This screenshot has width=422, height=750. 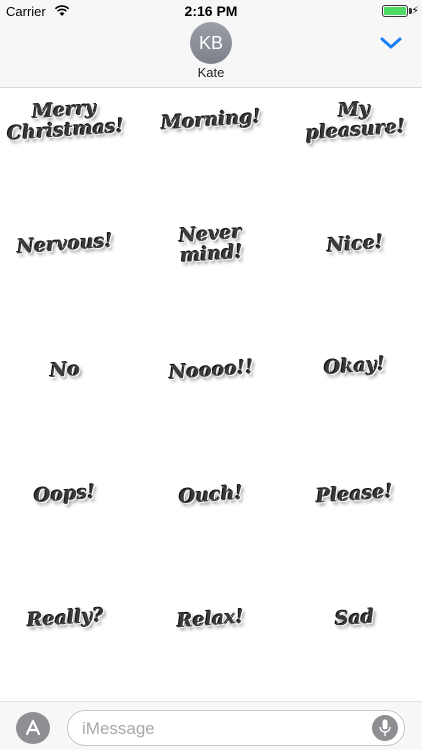 I want to click on sticker-text: Please!, so click(x=355, y=494).